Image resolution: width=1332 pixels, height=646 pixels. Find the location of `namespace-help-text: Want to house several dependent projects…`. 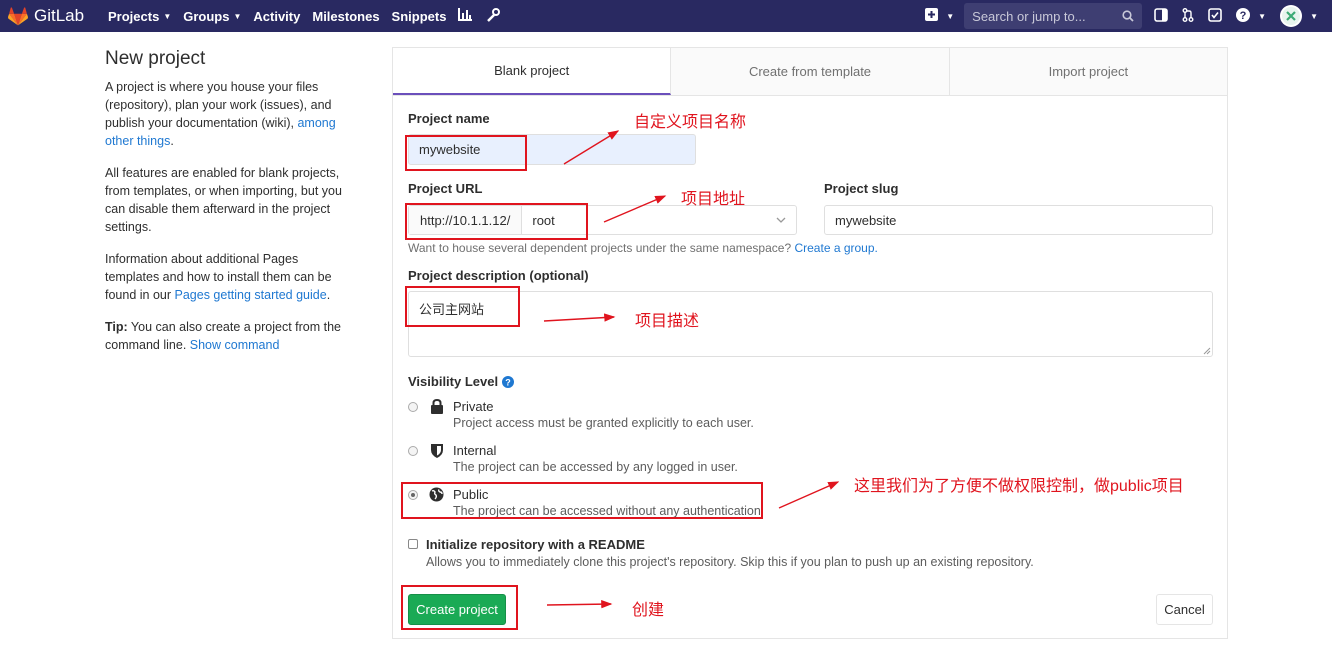

namespace-help-text: Want to house several dependent projects… is located at coordinates (601, 248).